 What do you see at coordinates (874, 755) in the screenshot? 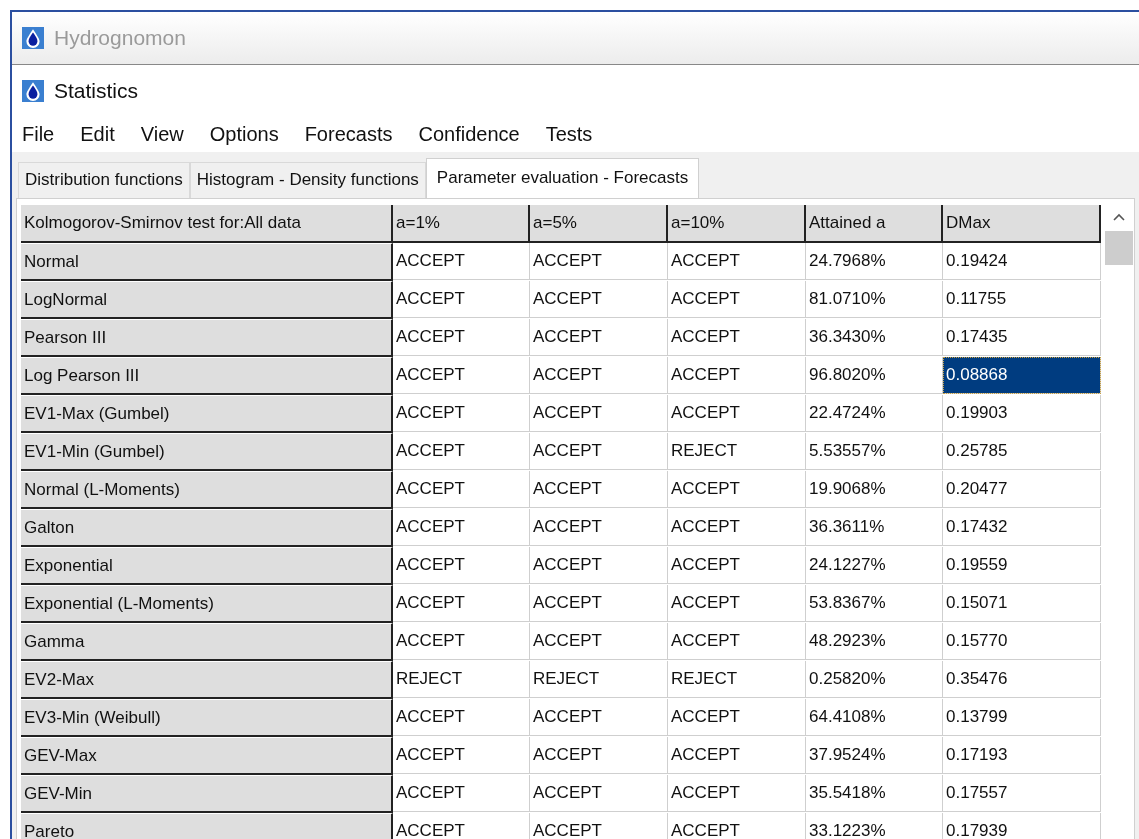
I see `table-cell: 37.9524%` at bounding box center [874, 755].